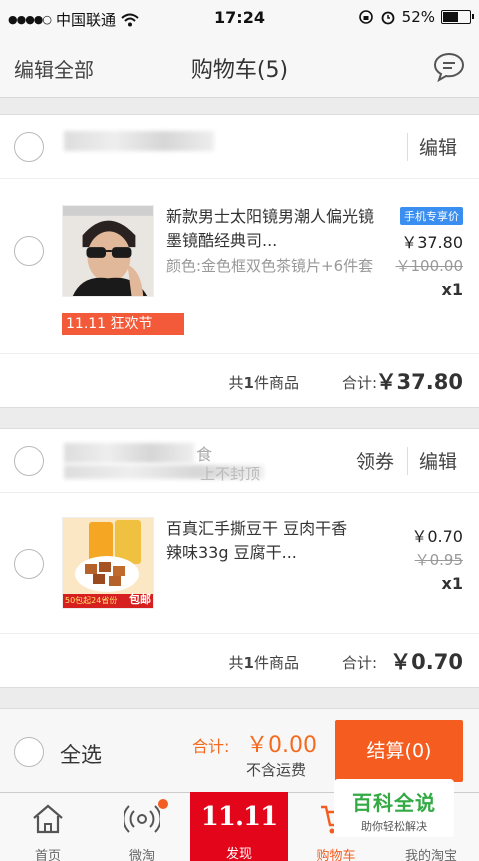  What do you see at coordinates (123, 324) in the screenshot?
I see `promo-tag: 11.11 狂欢节` at bounding box center [123, 324].